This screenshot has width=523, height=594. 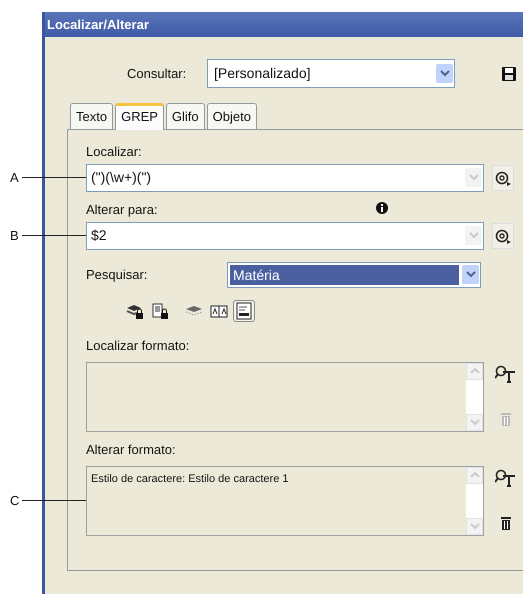 I want to click on callout-label: A, so click(x=15, y=177).